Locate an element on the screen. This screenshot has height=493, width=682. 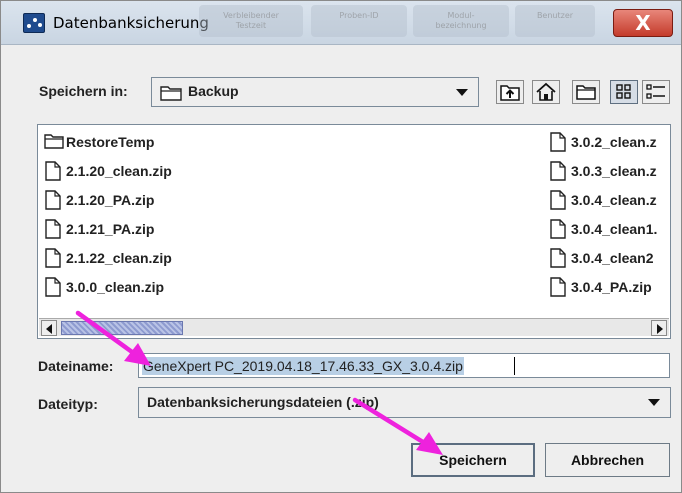
file-item: 2.1.21_PA.zip is located at coordinates (194, 229).